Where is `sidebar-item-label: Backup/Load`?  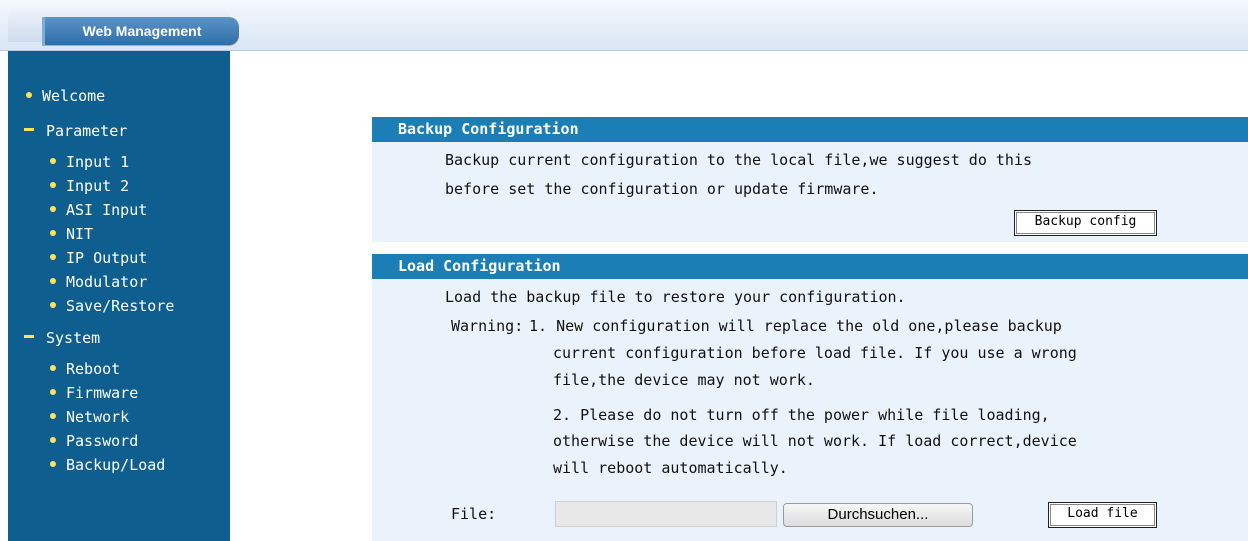 sidebar-item-label: Backup/Load is located at coordinates (116, 465).